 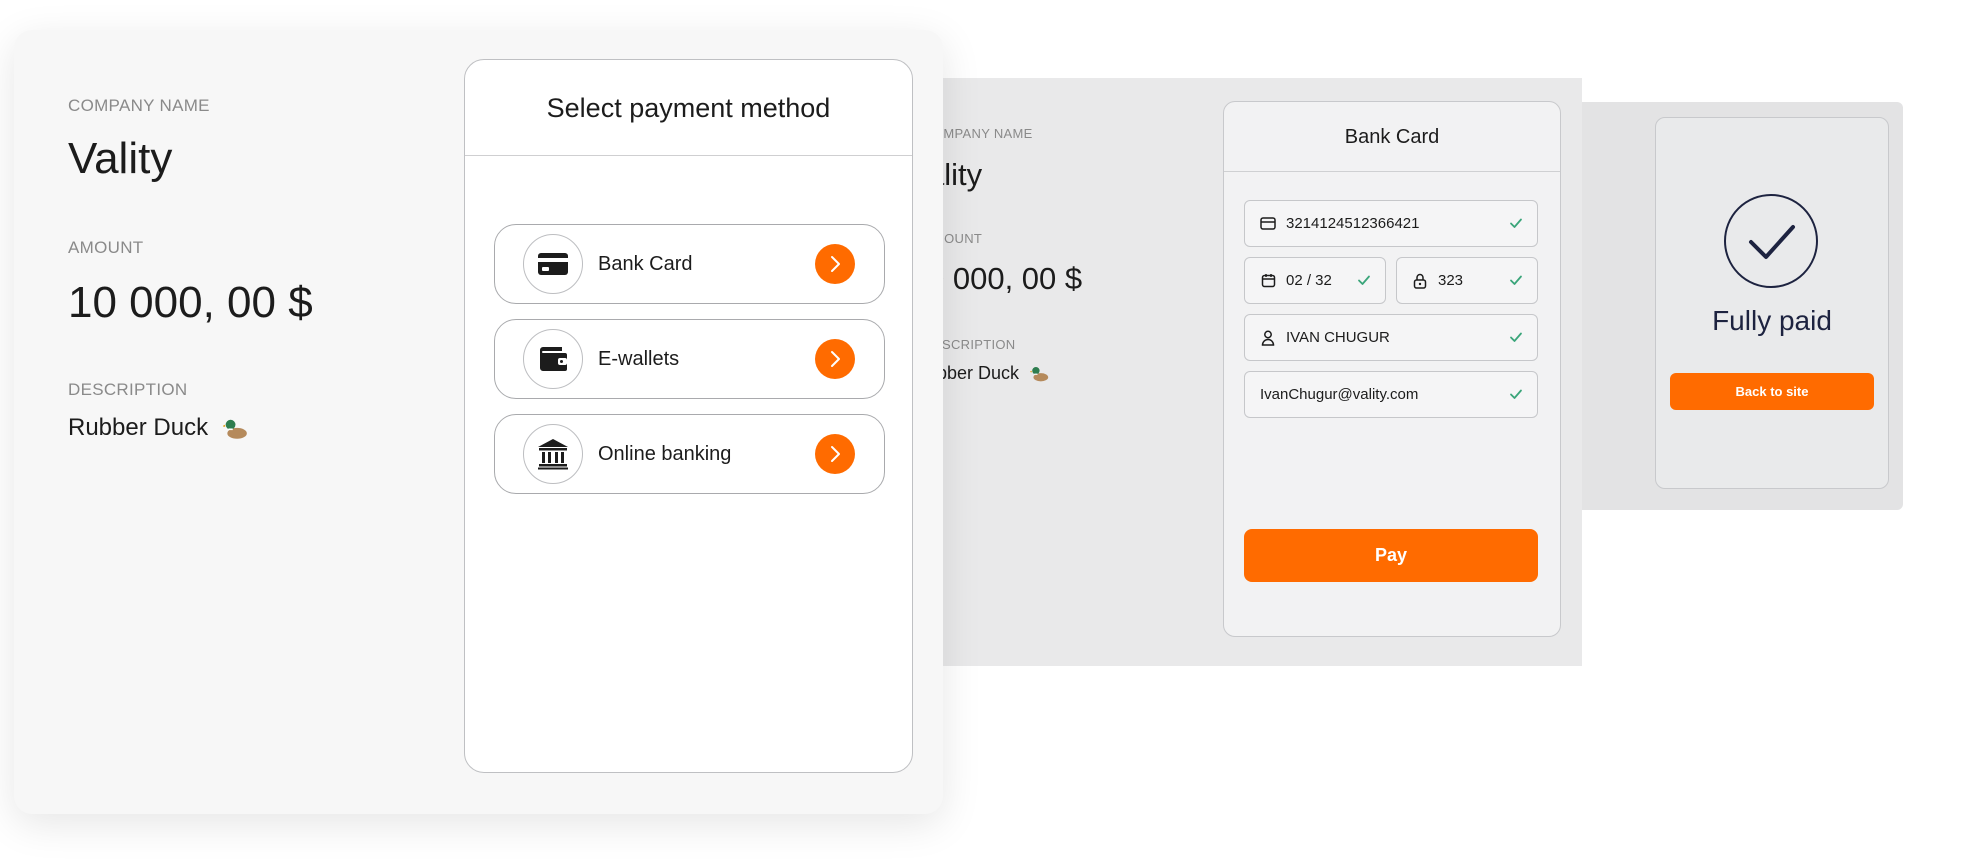 I want to click on method-label: Bank Card, so click(x=645, y=263).